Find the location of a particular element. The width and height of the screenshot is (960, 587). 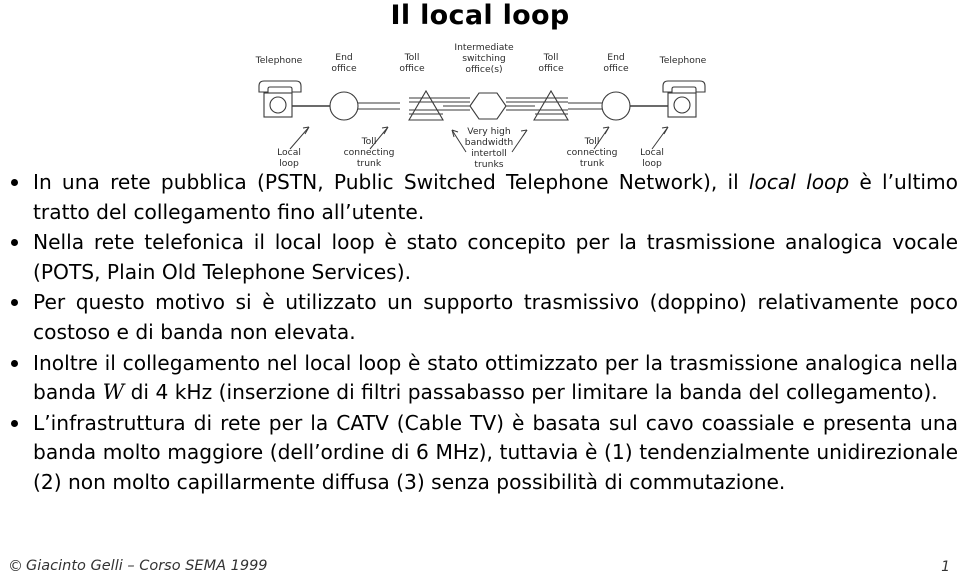

math-variable: W is located at coordinates (113, 392).